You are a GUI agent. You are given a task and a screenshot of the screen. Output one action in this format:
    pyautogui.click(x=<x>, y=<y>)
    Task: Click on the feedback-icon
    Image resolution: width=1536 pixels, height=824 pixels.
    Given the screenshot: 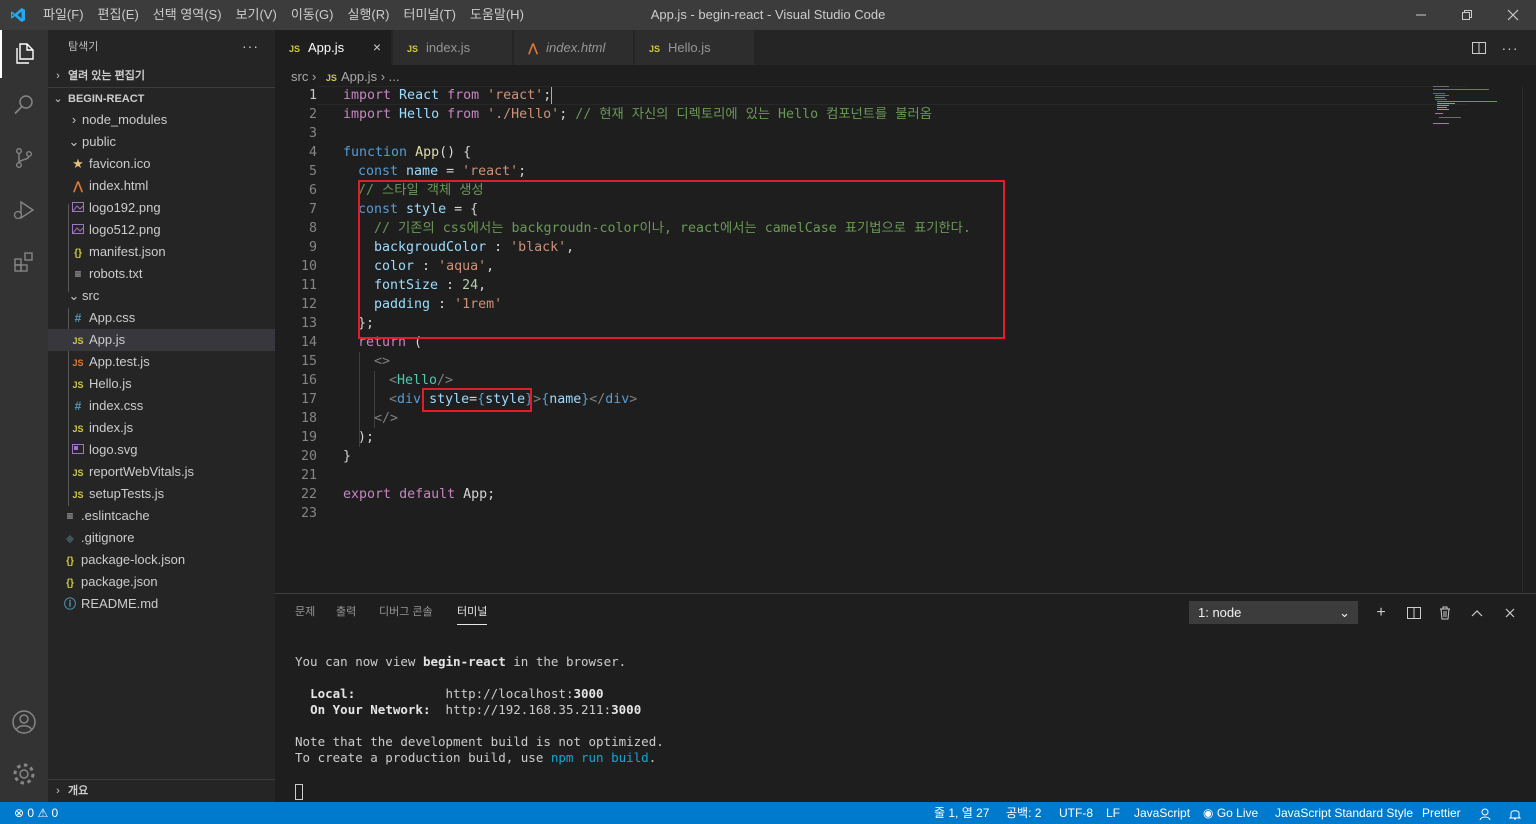 What is the action you would take?
    pyautogui.click(x=1485, y=813)
    